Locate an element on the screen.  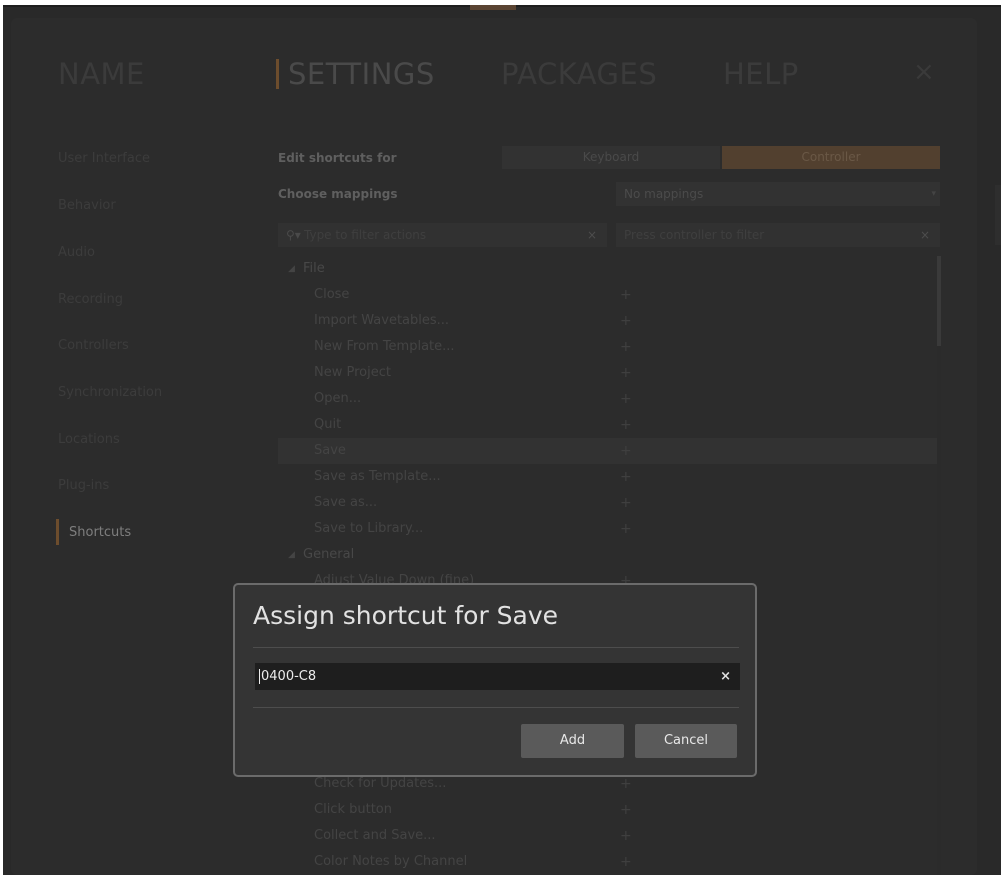
title-bar is located at coordinates (502, 7).